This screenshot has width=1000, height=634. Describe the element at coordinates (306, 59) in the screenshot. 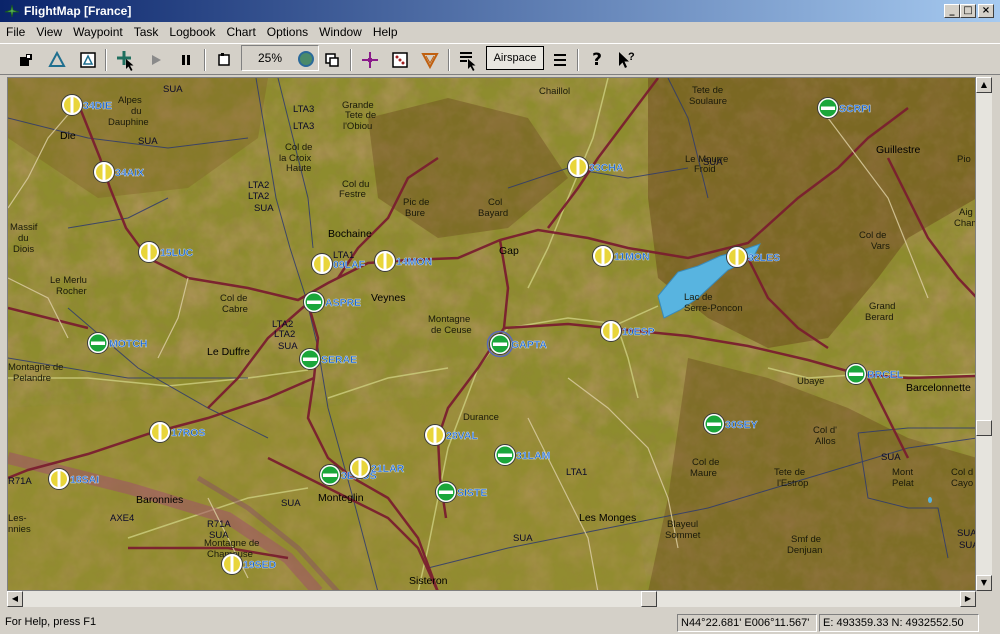

I see `zoom-knob-icon` at that location.